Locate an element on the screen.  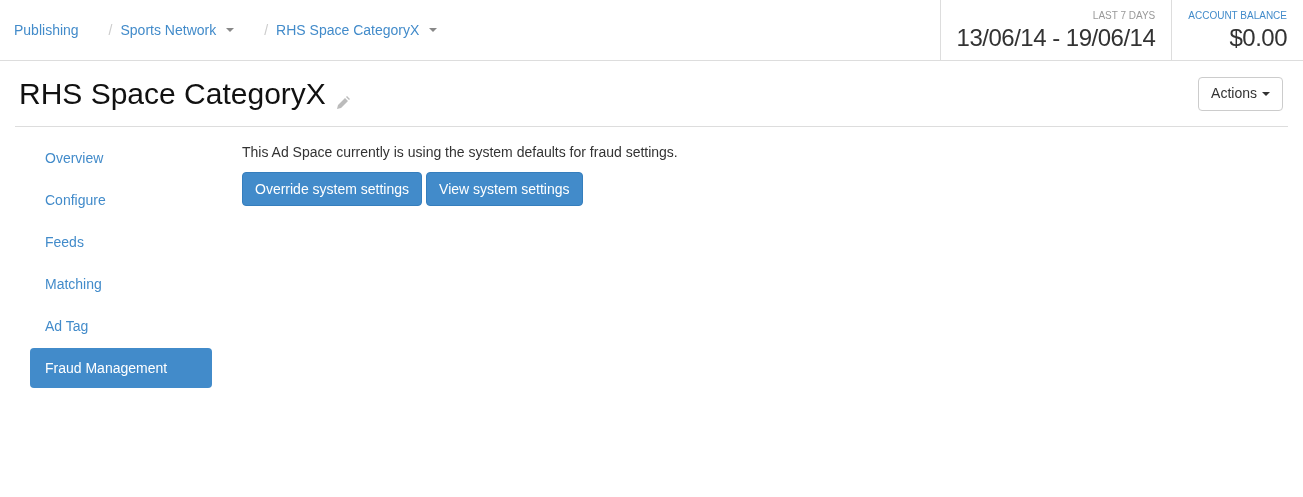
breadcrumb-link: Sports Network is located at coordinates (177, 30).